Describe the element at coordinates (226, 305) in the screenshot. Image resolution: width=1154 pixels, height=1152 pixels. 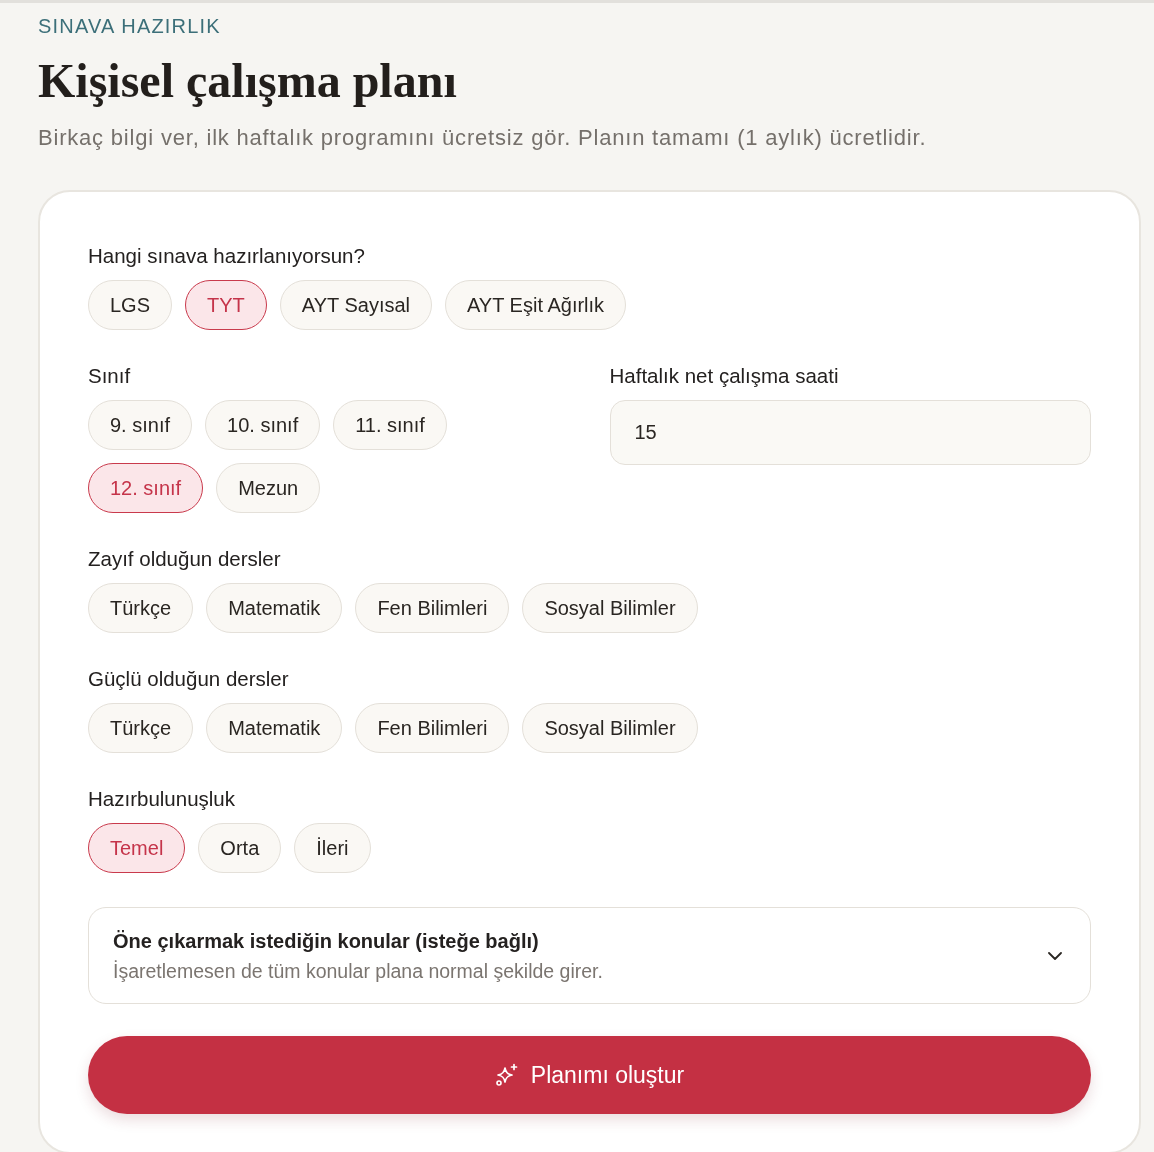
I see `option-chip: TYT` at that location.